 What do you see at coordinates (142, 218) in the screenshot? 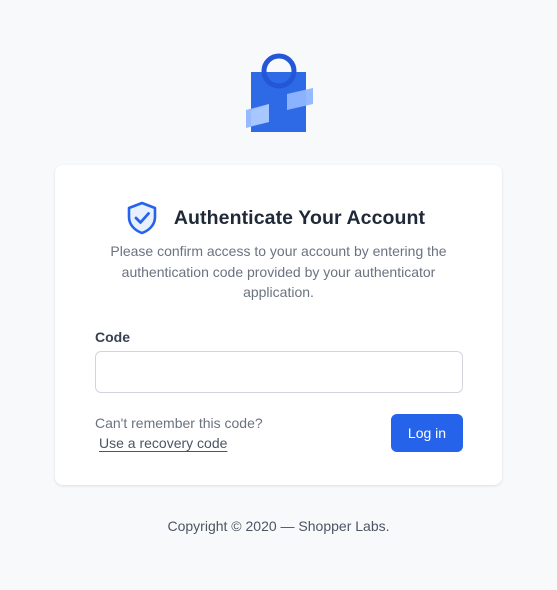
I see `shield-check-icon` at bounding box center [142, 218].